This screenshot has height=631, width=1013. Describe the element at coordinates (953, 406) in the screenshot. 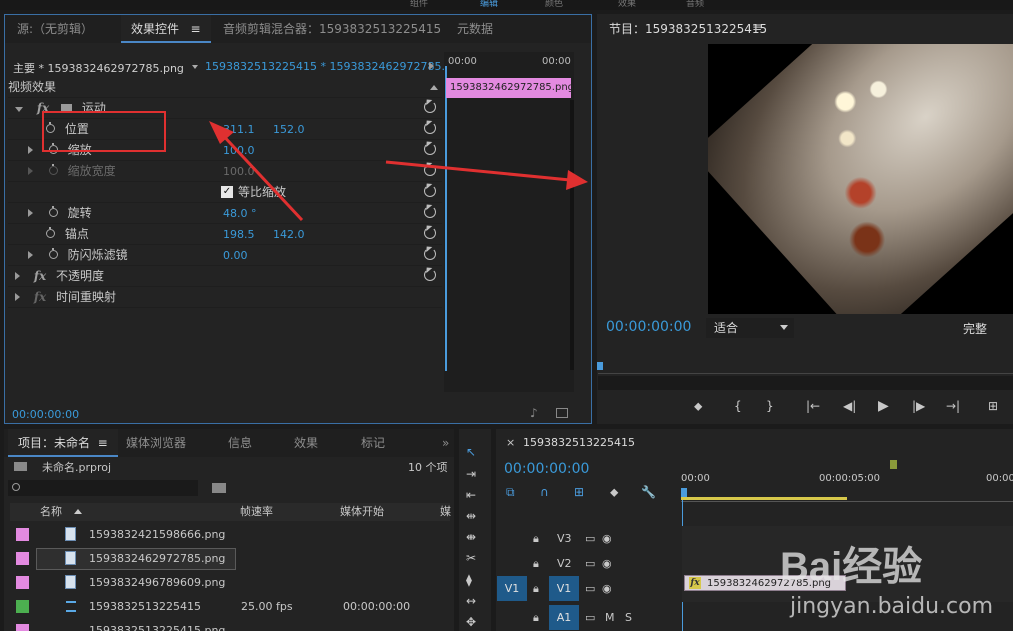

I see `go-to-out-icon: →|` at that location.